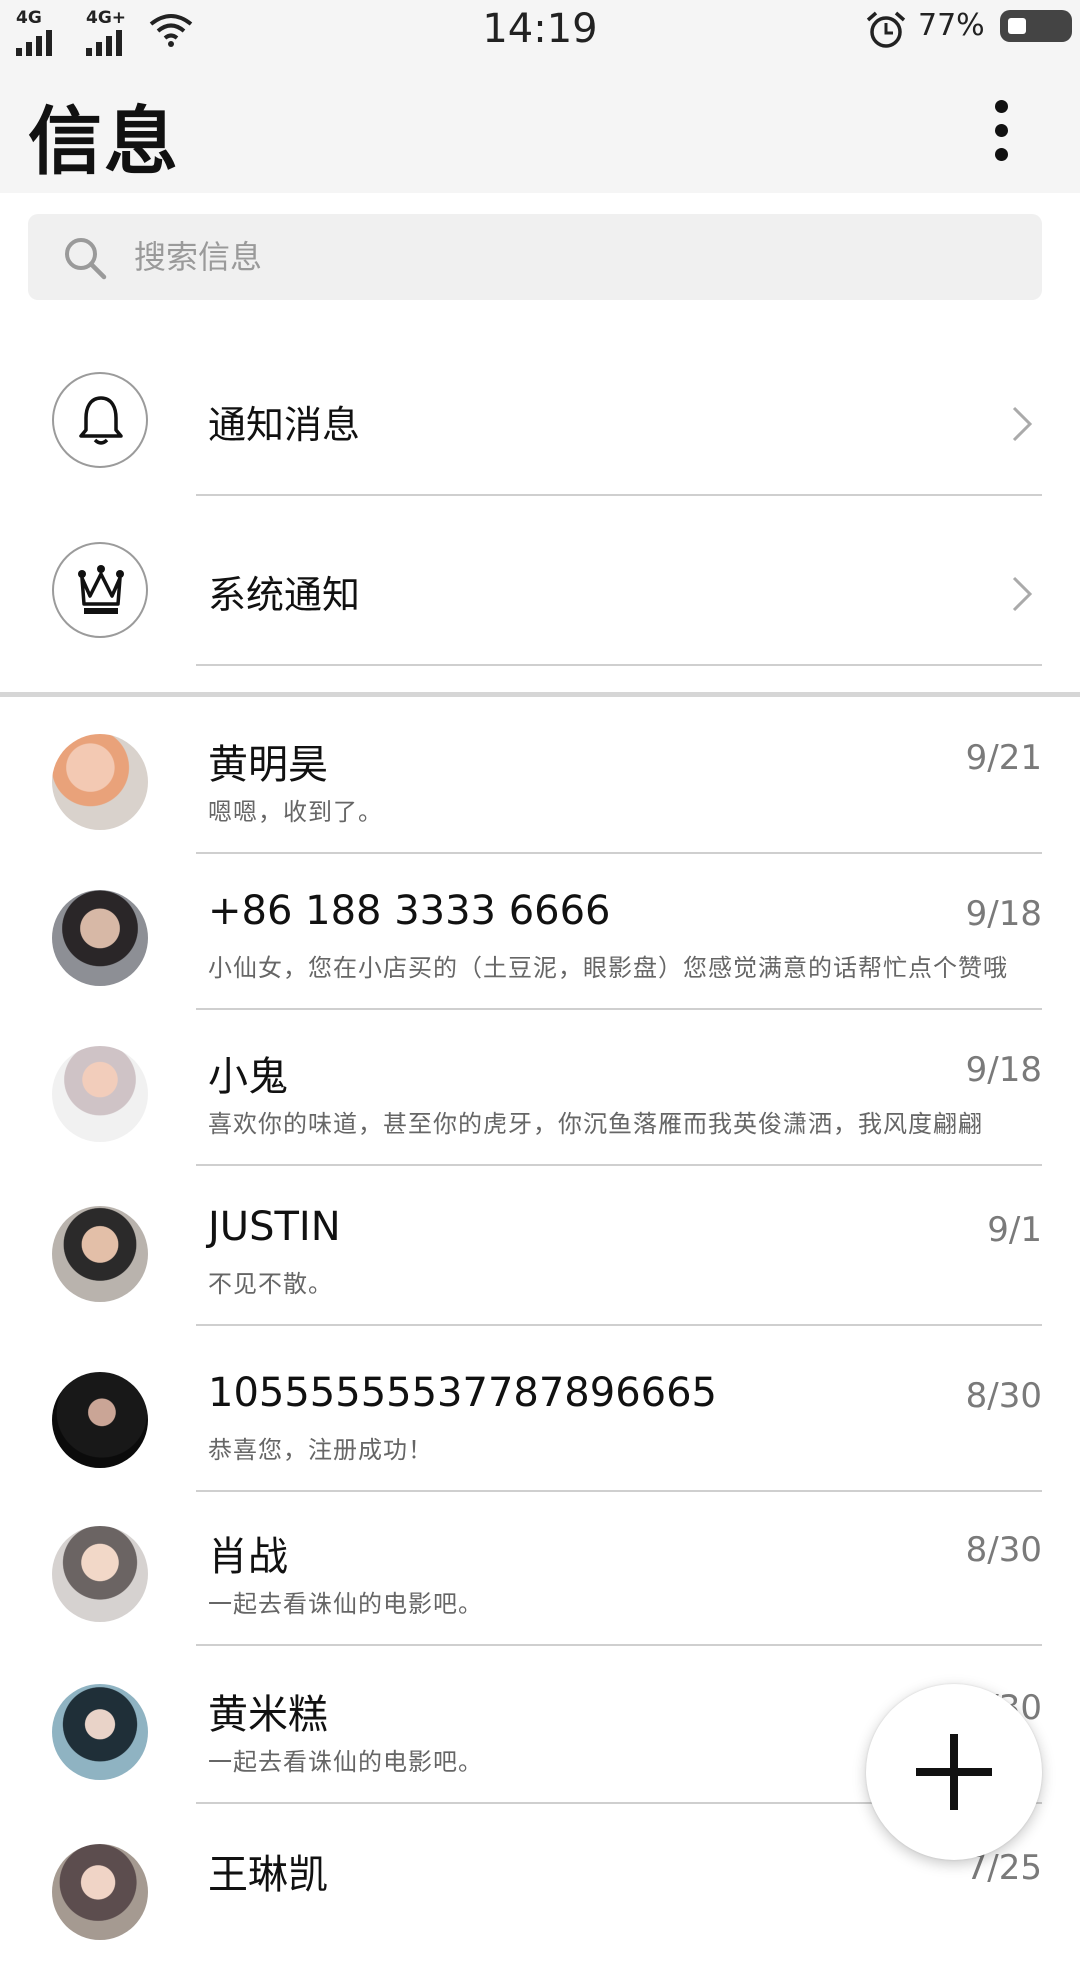 This screenshot has width=1080, height=1964. What do you see at coordinates (595, 1124) in the screenshot?
I see `message-preview: 喜欢你的味道，甚至你的虎牙，你沉鱼落雁而我英俊潇洒，我风度翩翩` at bounding box center [595, 1124].